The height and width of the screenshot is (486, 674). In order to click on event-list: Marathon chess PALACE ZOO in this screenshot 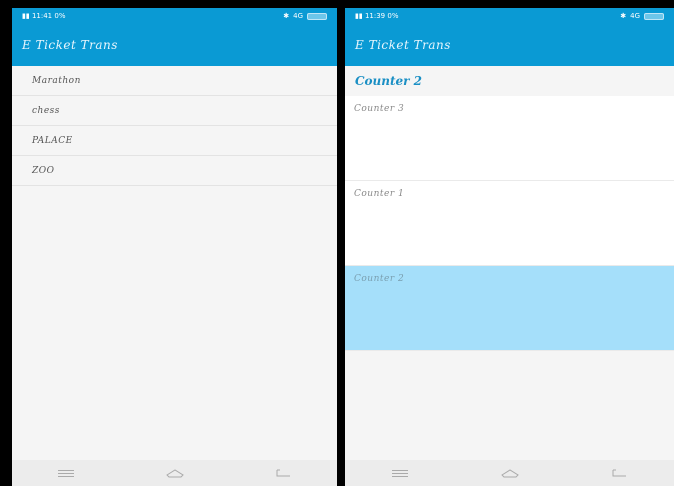, I will do `click(174, 126)`.